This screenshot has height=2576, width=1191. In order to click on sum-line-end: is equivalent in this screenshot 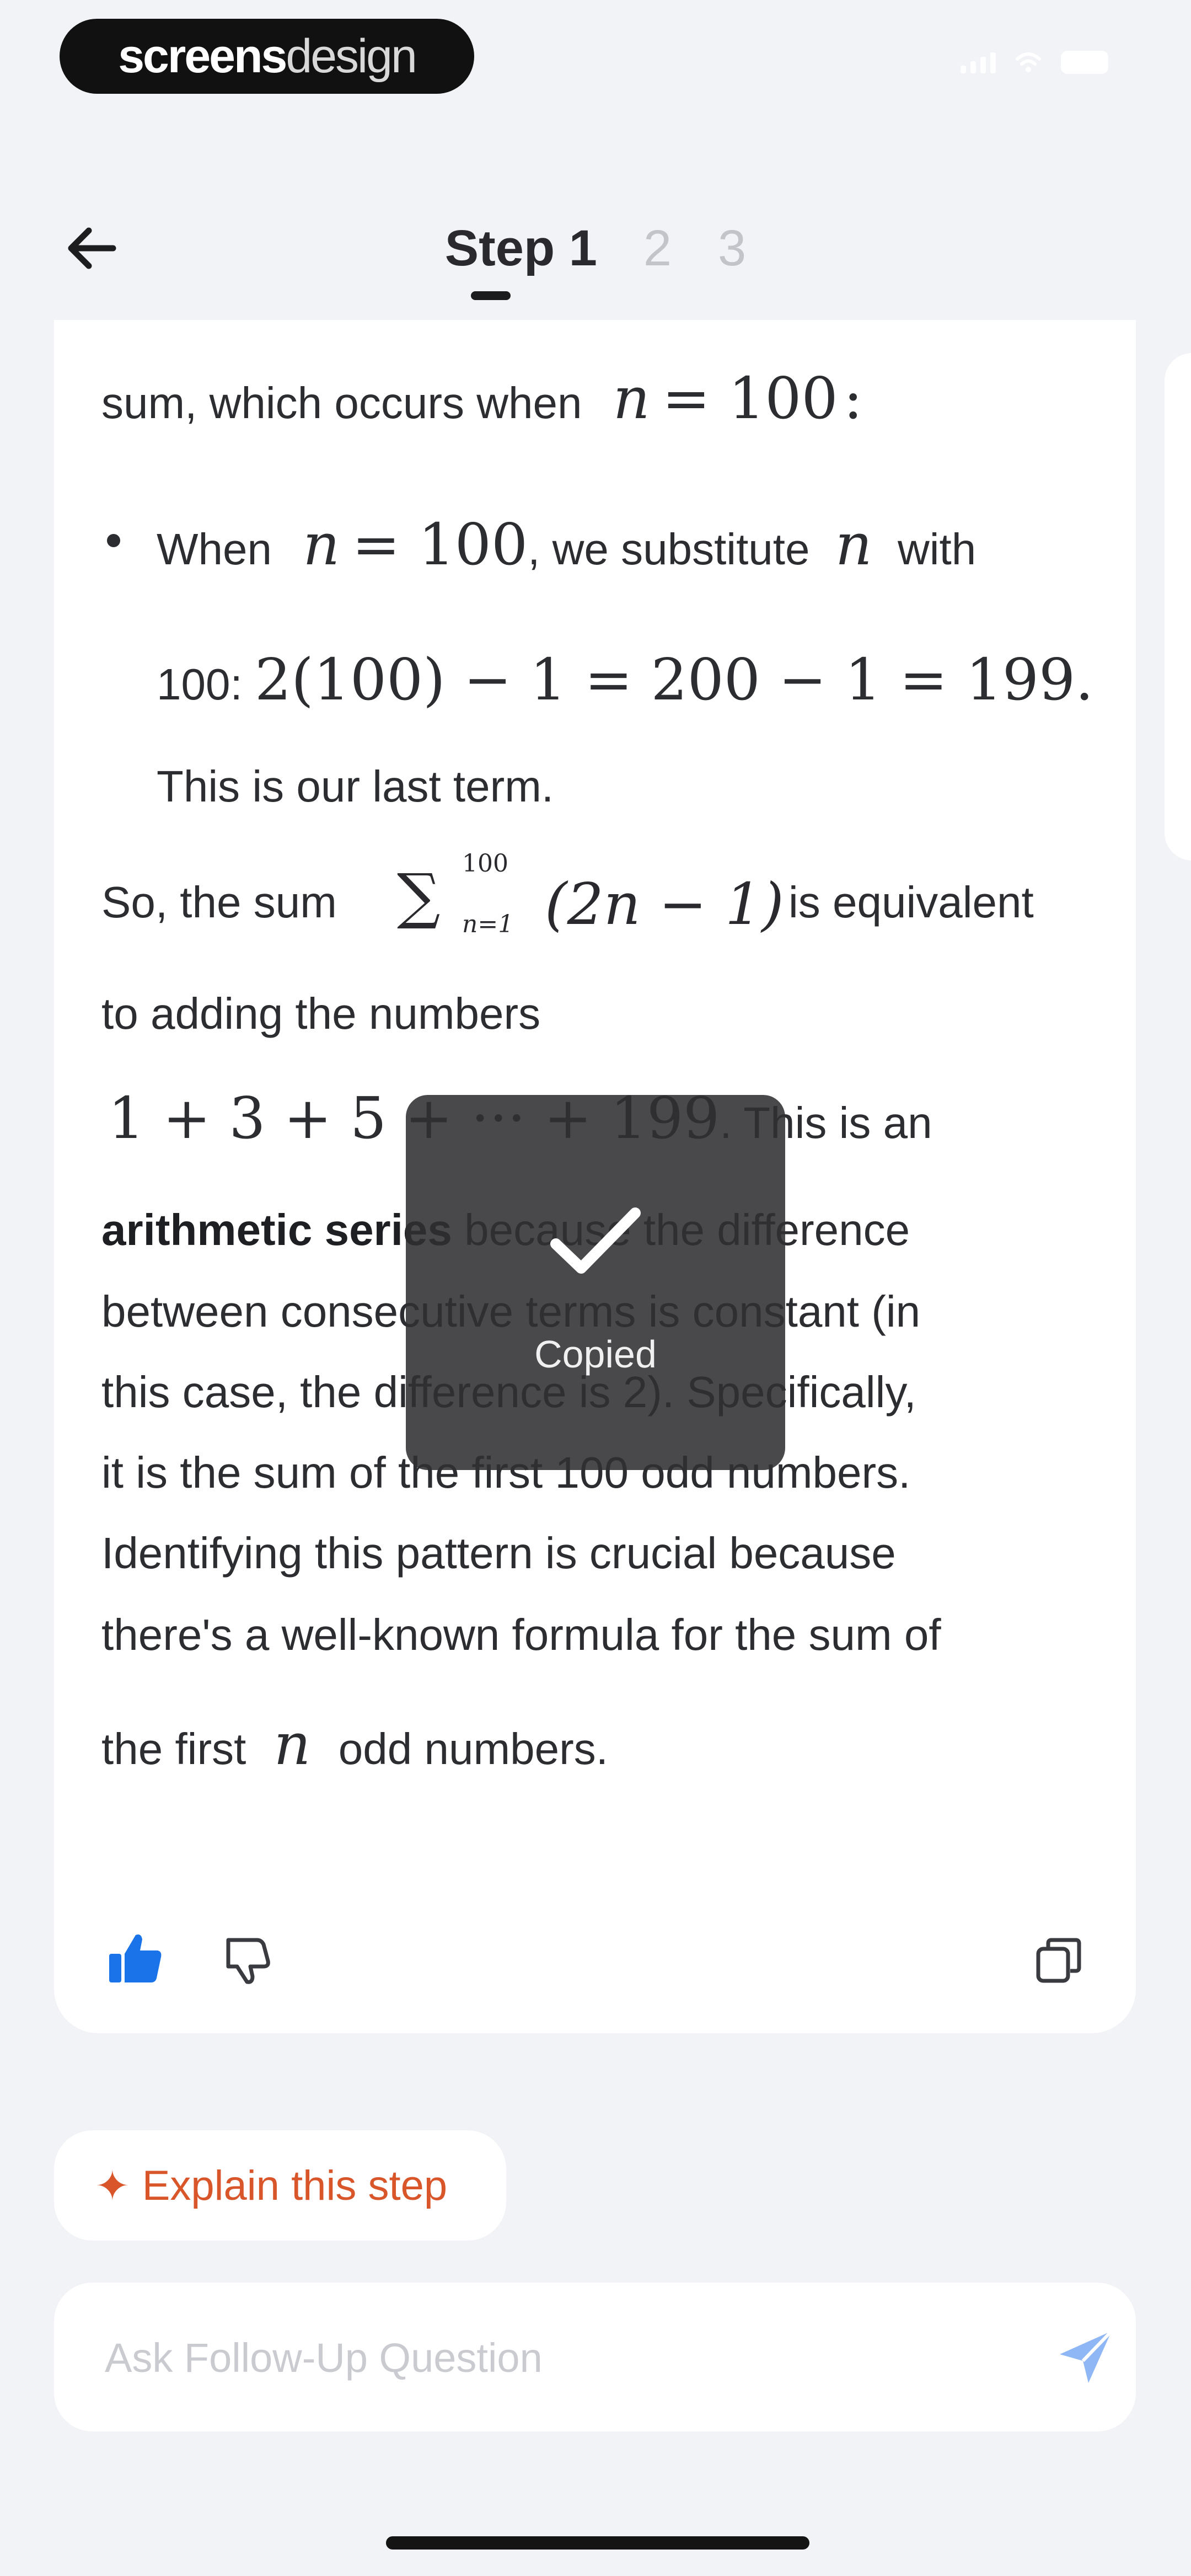, I will do `click(911, 902)`.